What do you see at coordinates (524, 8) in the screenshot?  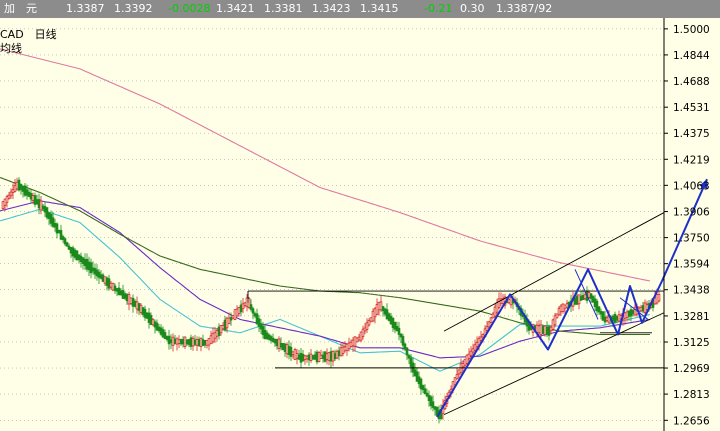 I see `quote-bid-ask: 1.3387/92` at bounding box center [524, 8].